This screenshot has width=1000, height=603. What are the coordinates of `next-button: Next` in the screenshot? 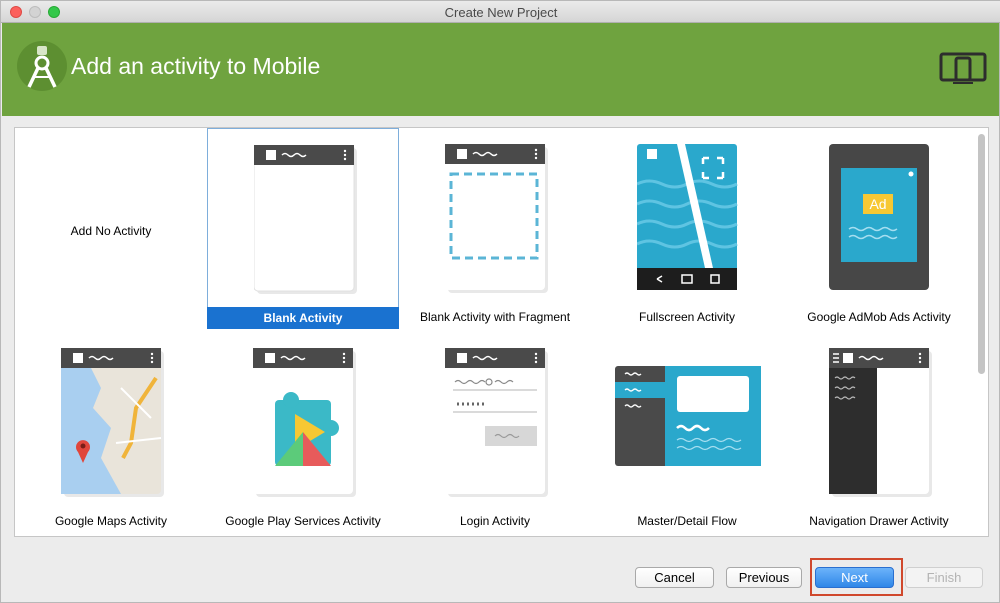 It's located at (854, 577).